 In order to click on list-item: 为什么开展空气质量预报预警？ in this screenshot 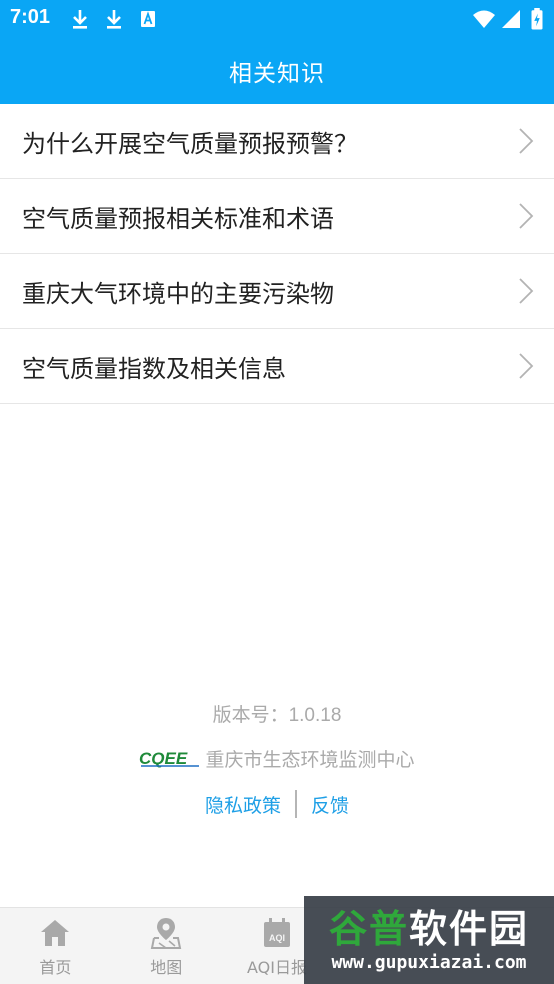, I will do `click(277, 141)`.